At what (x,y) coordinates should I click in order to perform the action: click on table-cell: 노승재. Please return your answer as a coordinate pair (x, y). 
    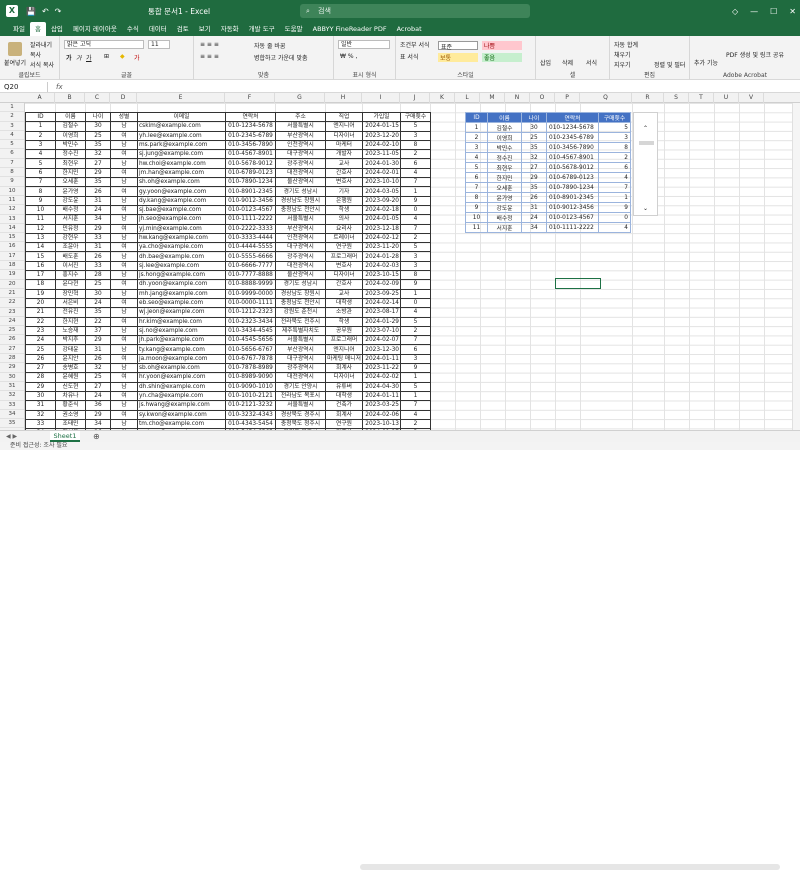
    Looking at the image, I should click on (70, 331).